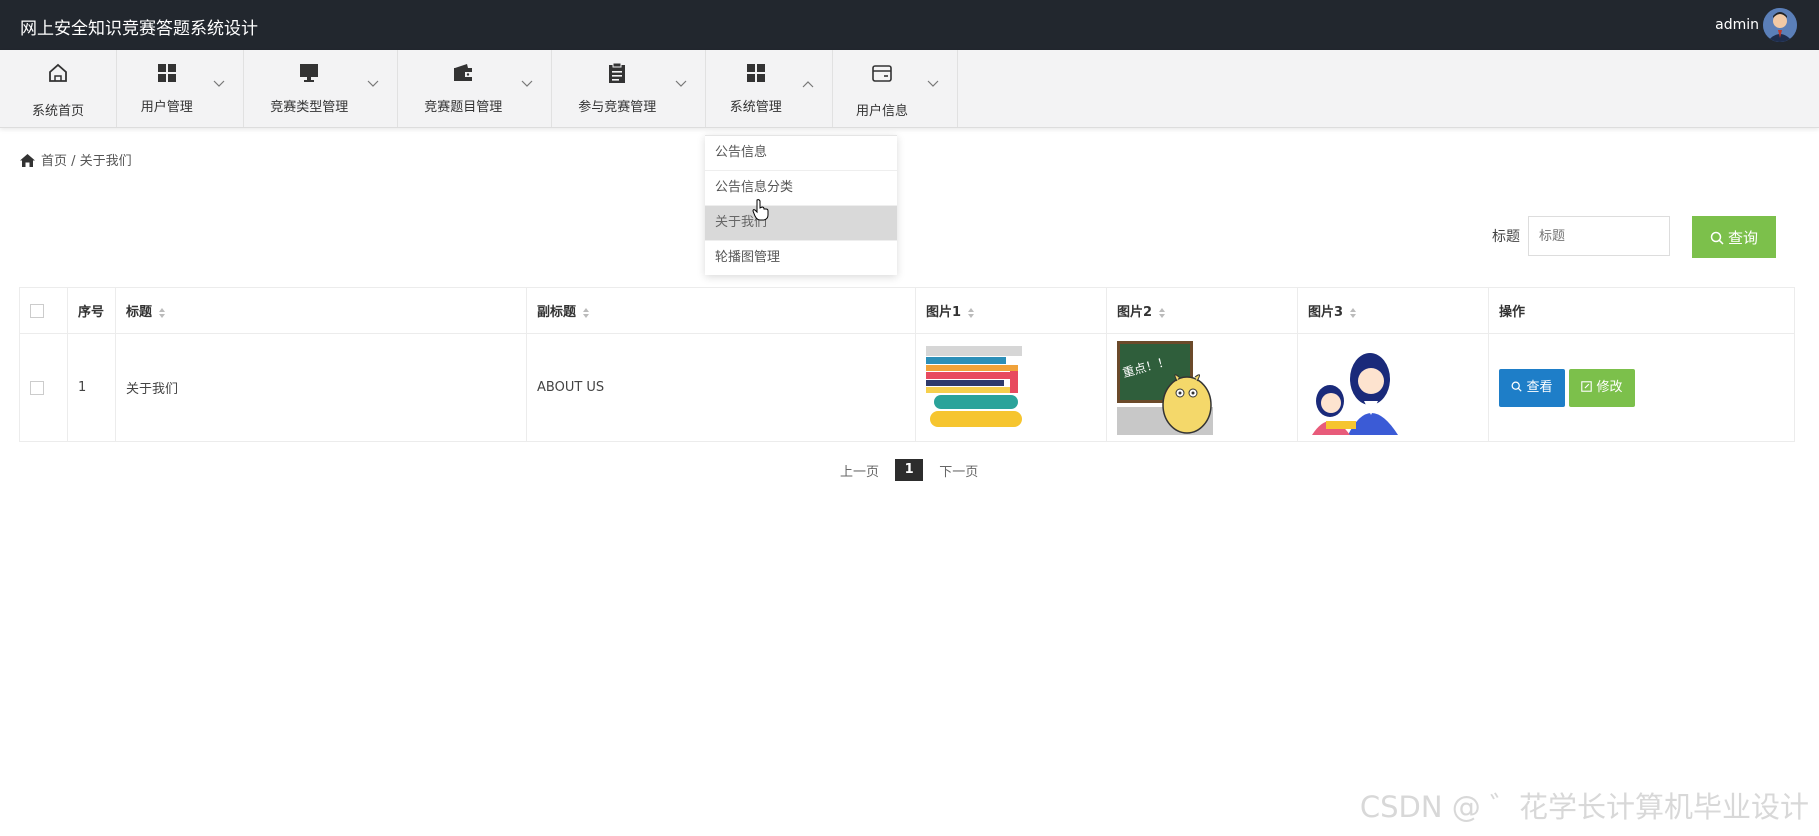  Describe the element at coordinates (180, 88) in the screenshot. I see `nav-item-users: 用户管理` at that location.